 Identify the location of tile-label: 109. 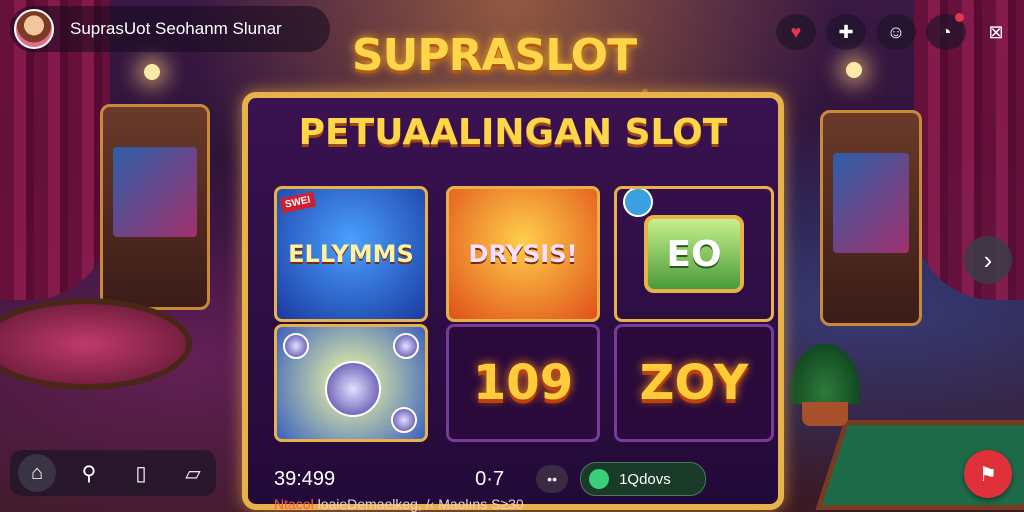
(523, 383).